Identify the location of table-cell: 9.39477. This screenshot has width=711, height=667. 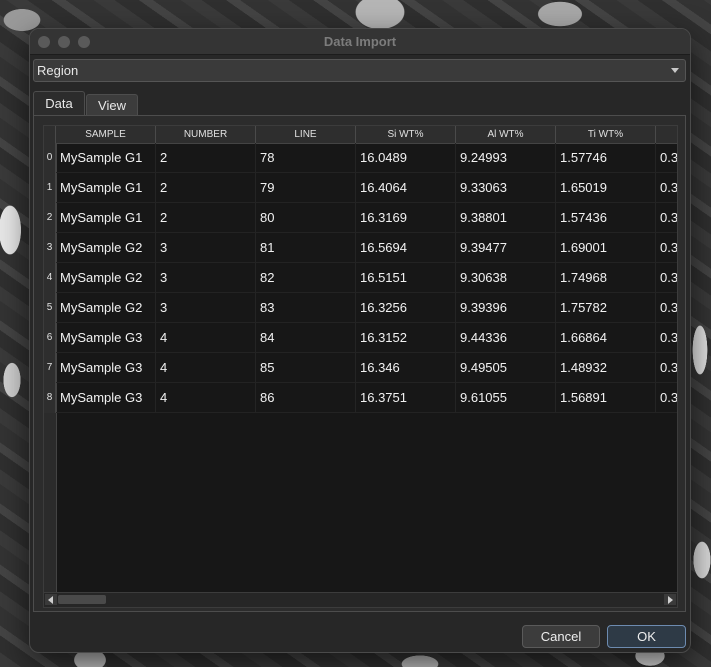
(506, 248).